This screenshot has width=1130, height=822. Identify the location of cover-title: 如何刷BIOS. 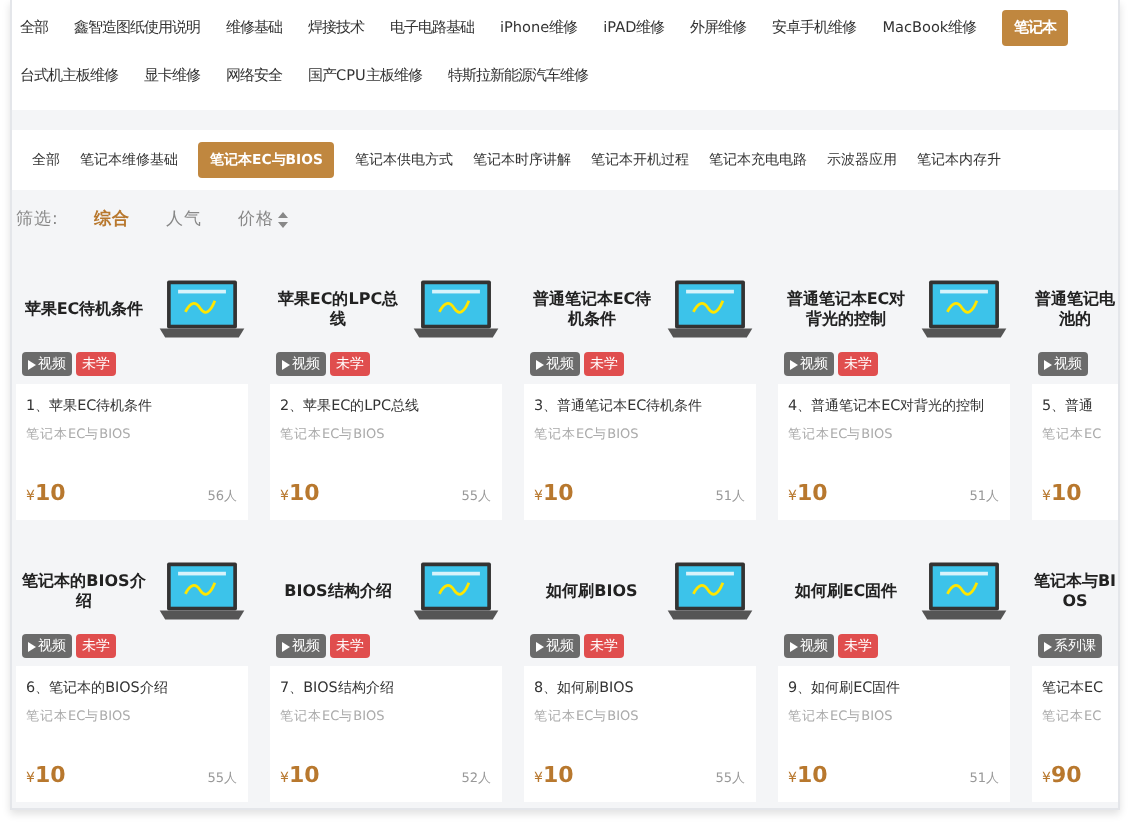
(592, 592).